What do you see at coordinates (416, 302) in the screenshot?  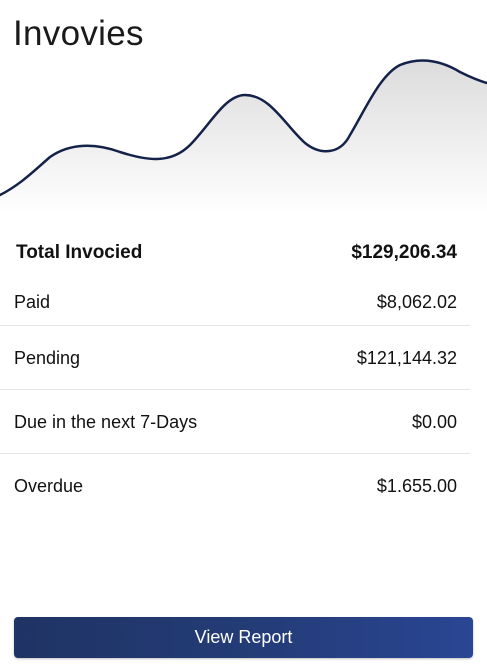 I see `paid-value: $8,062.02` at bounding box center [416, 302].